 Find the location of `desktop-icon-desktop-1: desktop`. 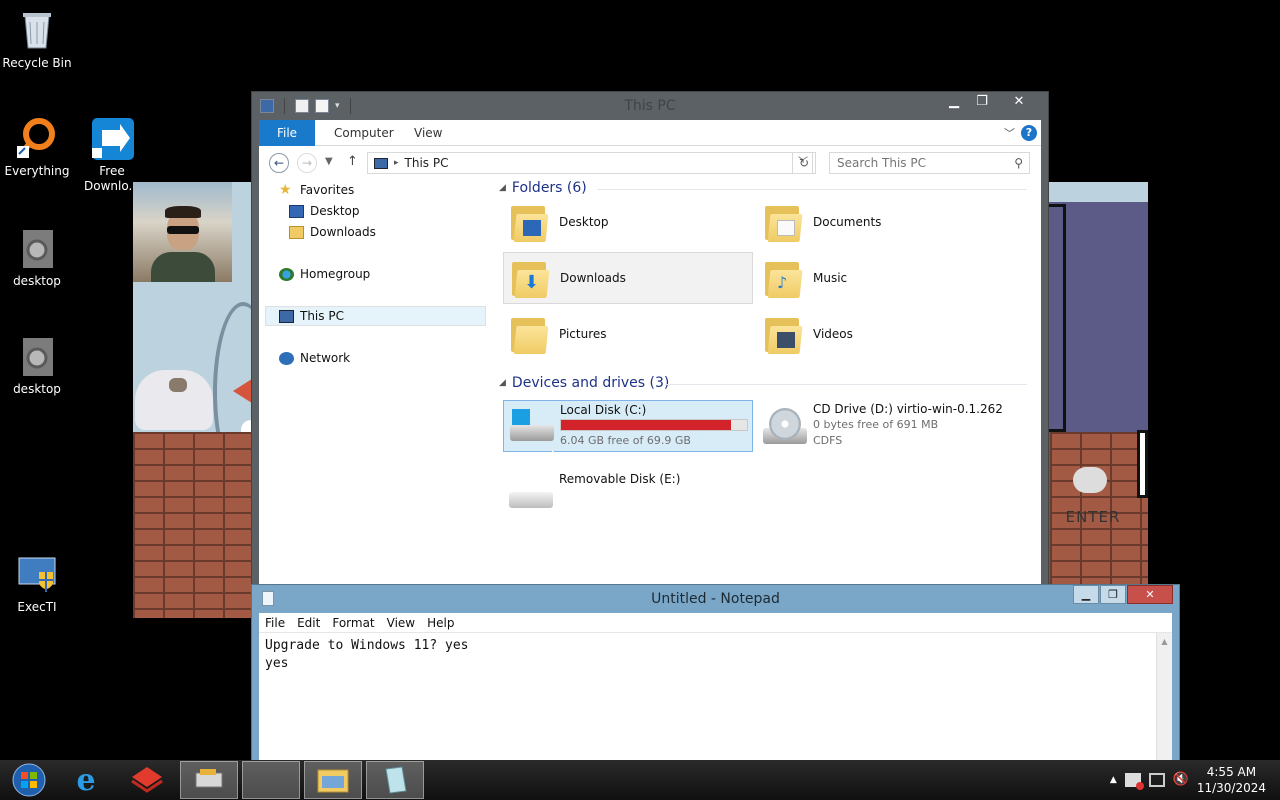

desktop-icon-desktop-1: desktop is located at coordinates (37, 257).